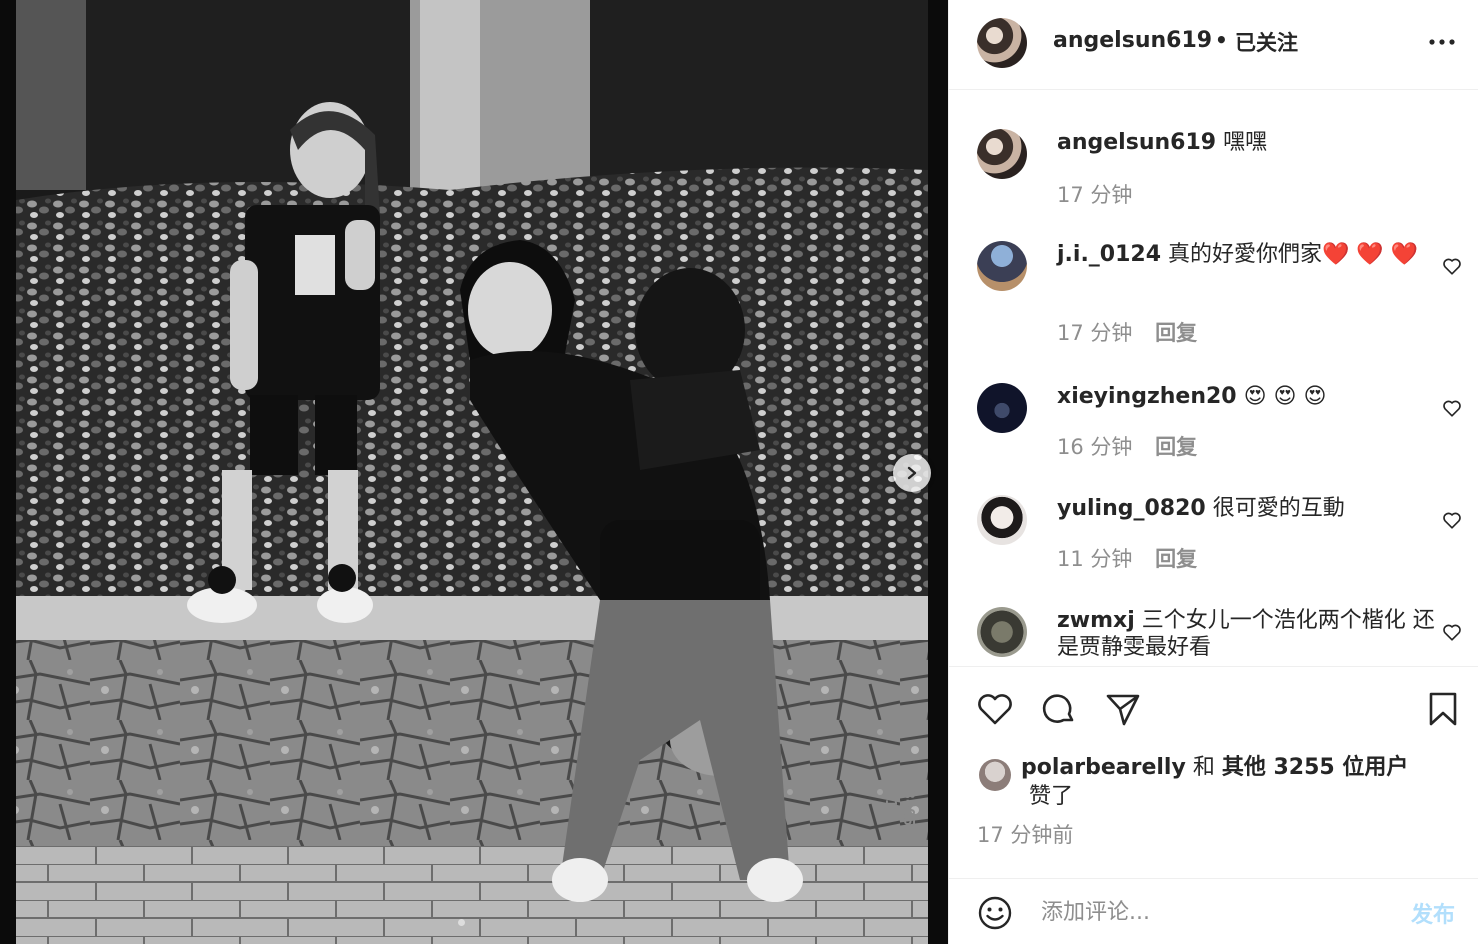  I want to click on caption-time: 17 分钟, so click(1094, 195).